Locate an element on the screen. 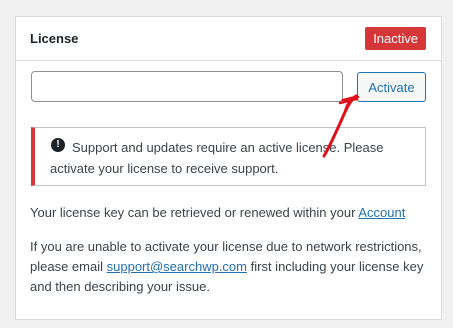  status-badge: Inactive is located at coordinates (395, 38).